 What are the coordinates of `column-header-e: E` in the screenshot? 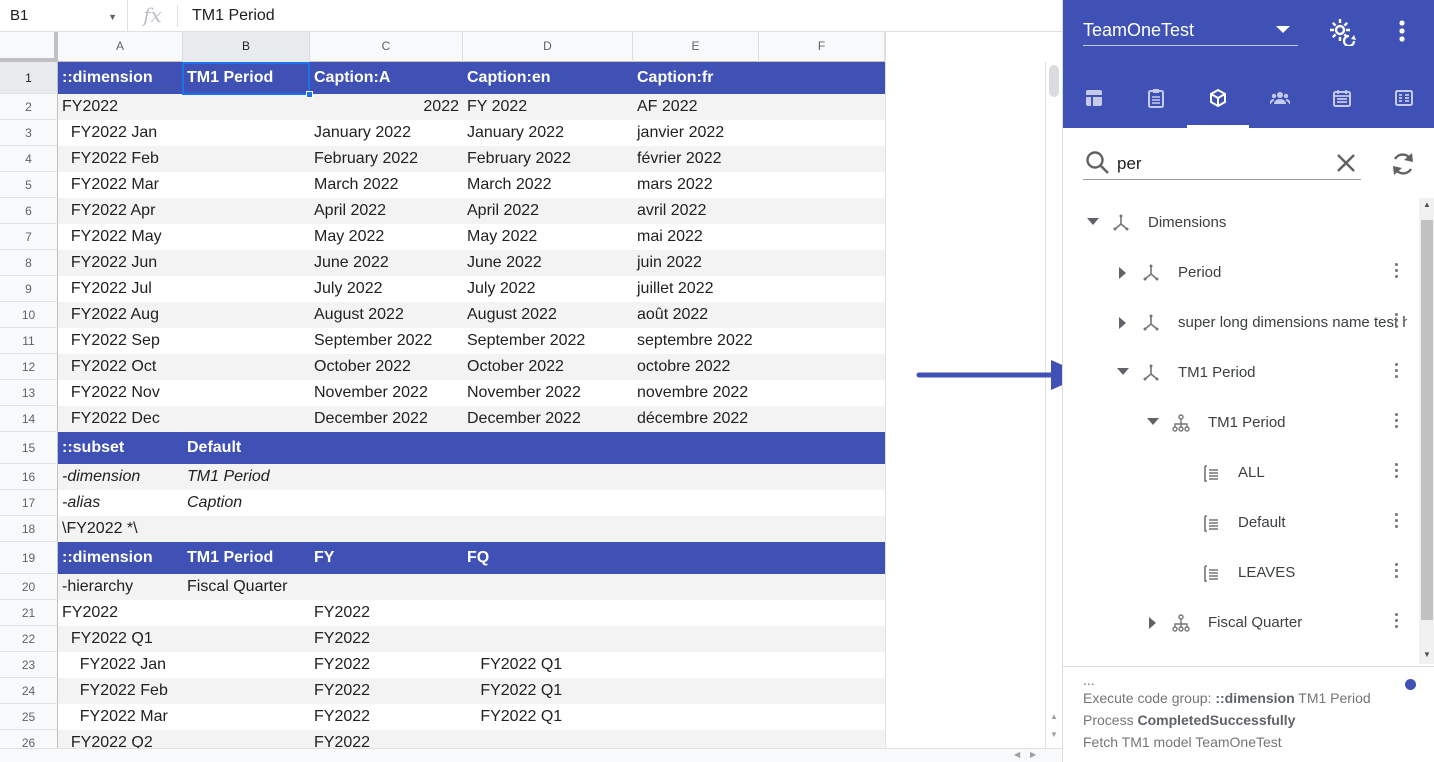 It's located at (696, 47).